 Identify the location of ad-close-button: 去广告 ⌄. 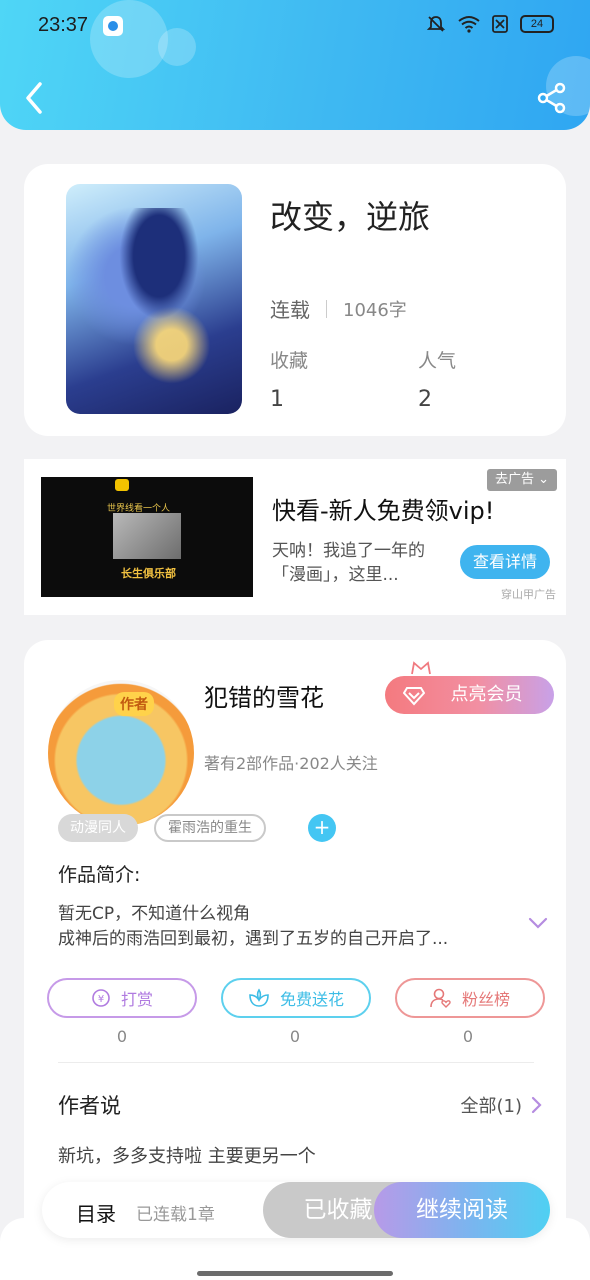
(521, 480).